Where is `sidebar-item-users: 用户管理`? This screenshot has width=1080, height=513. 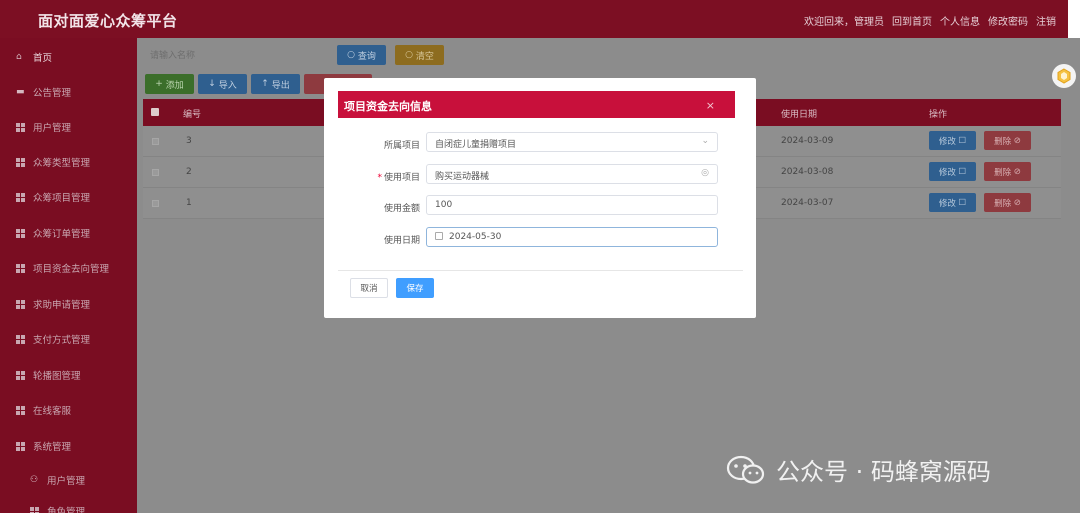
sidebar-item-users: 用户管理 is located at coordinates (68, 127).